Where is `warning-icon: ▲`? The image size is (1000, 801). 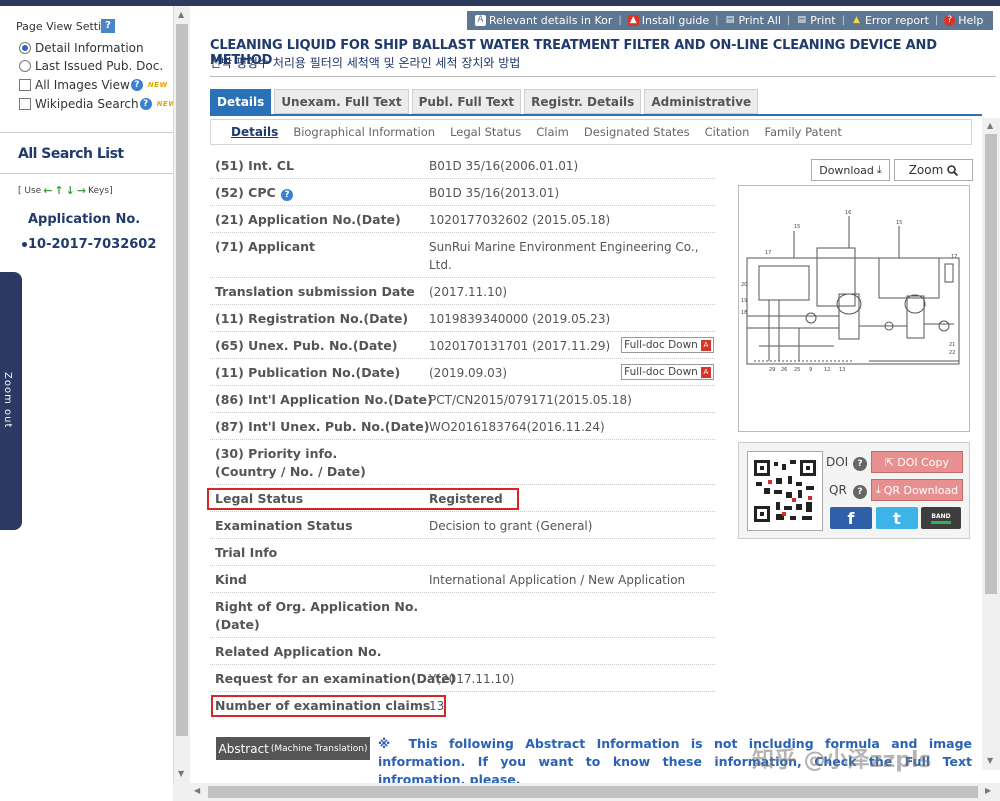
warning-icon: ▲ is located at coordinates (856, 20).